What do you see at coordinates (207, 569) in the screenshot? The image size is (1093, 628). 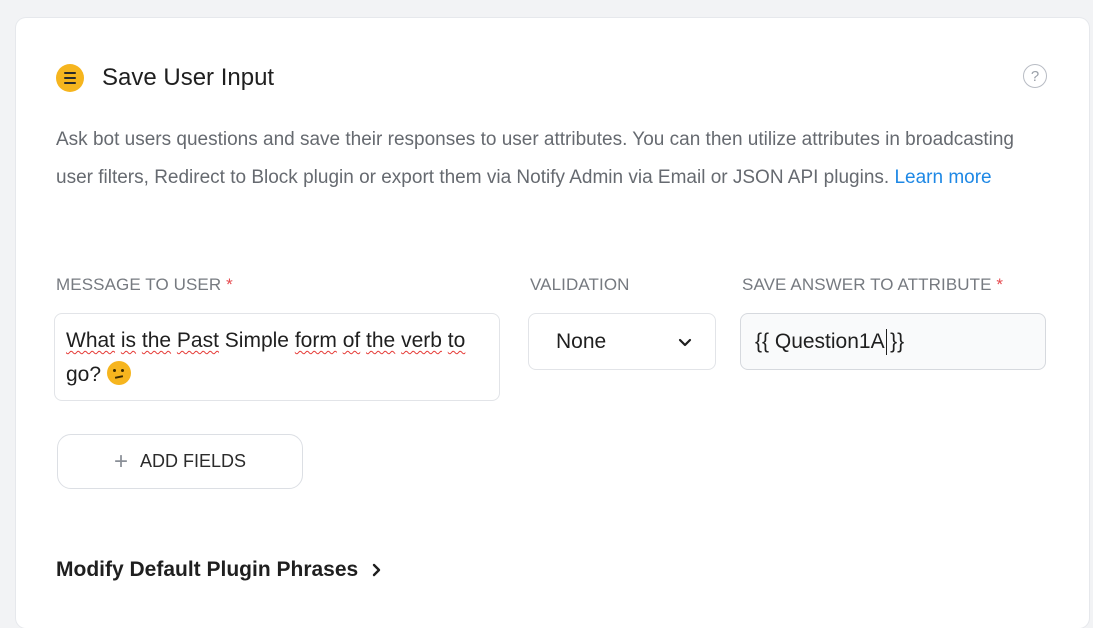 I see `modify-phrases-label: Modify Default Plugin Phrases` at bounding box center [207, 569].